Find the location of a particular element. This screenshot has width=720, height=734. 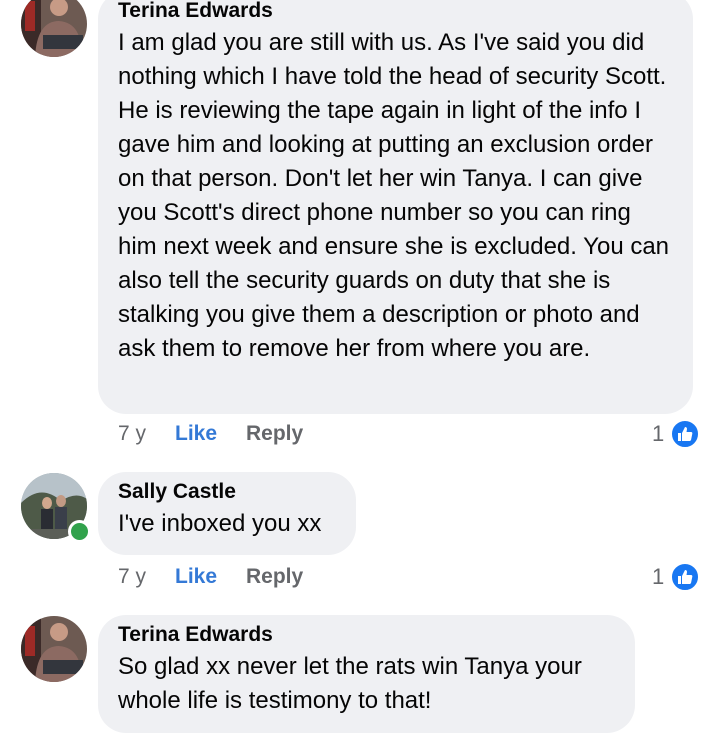

online-status-dot is located at coordinates (79, 531).